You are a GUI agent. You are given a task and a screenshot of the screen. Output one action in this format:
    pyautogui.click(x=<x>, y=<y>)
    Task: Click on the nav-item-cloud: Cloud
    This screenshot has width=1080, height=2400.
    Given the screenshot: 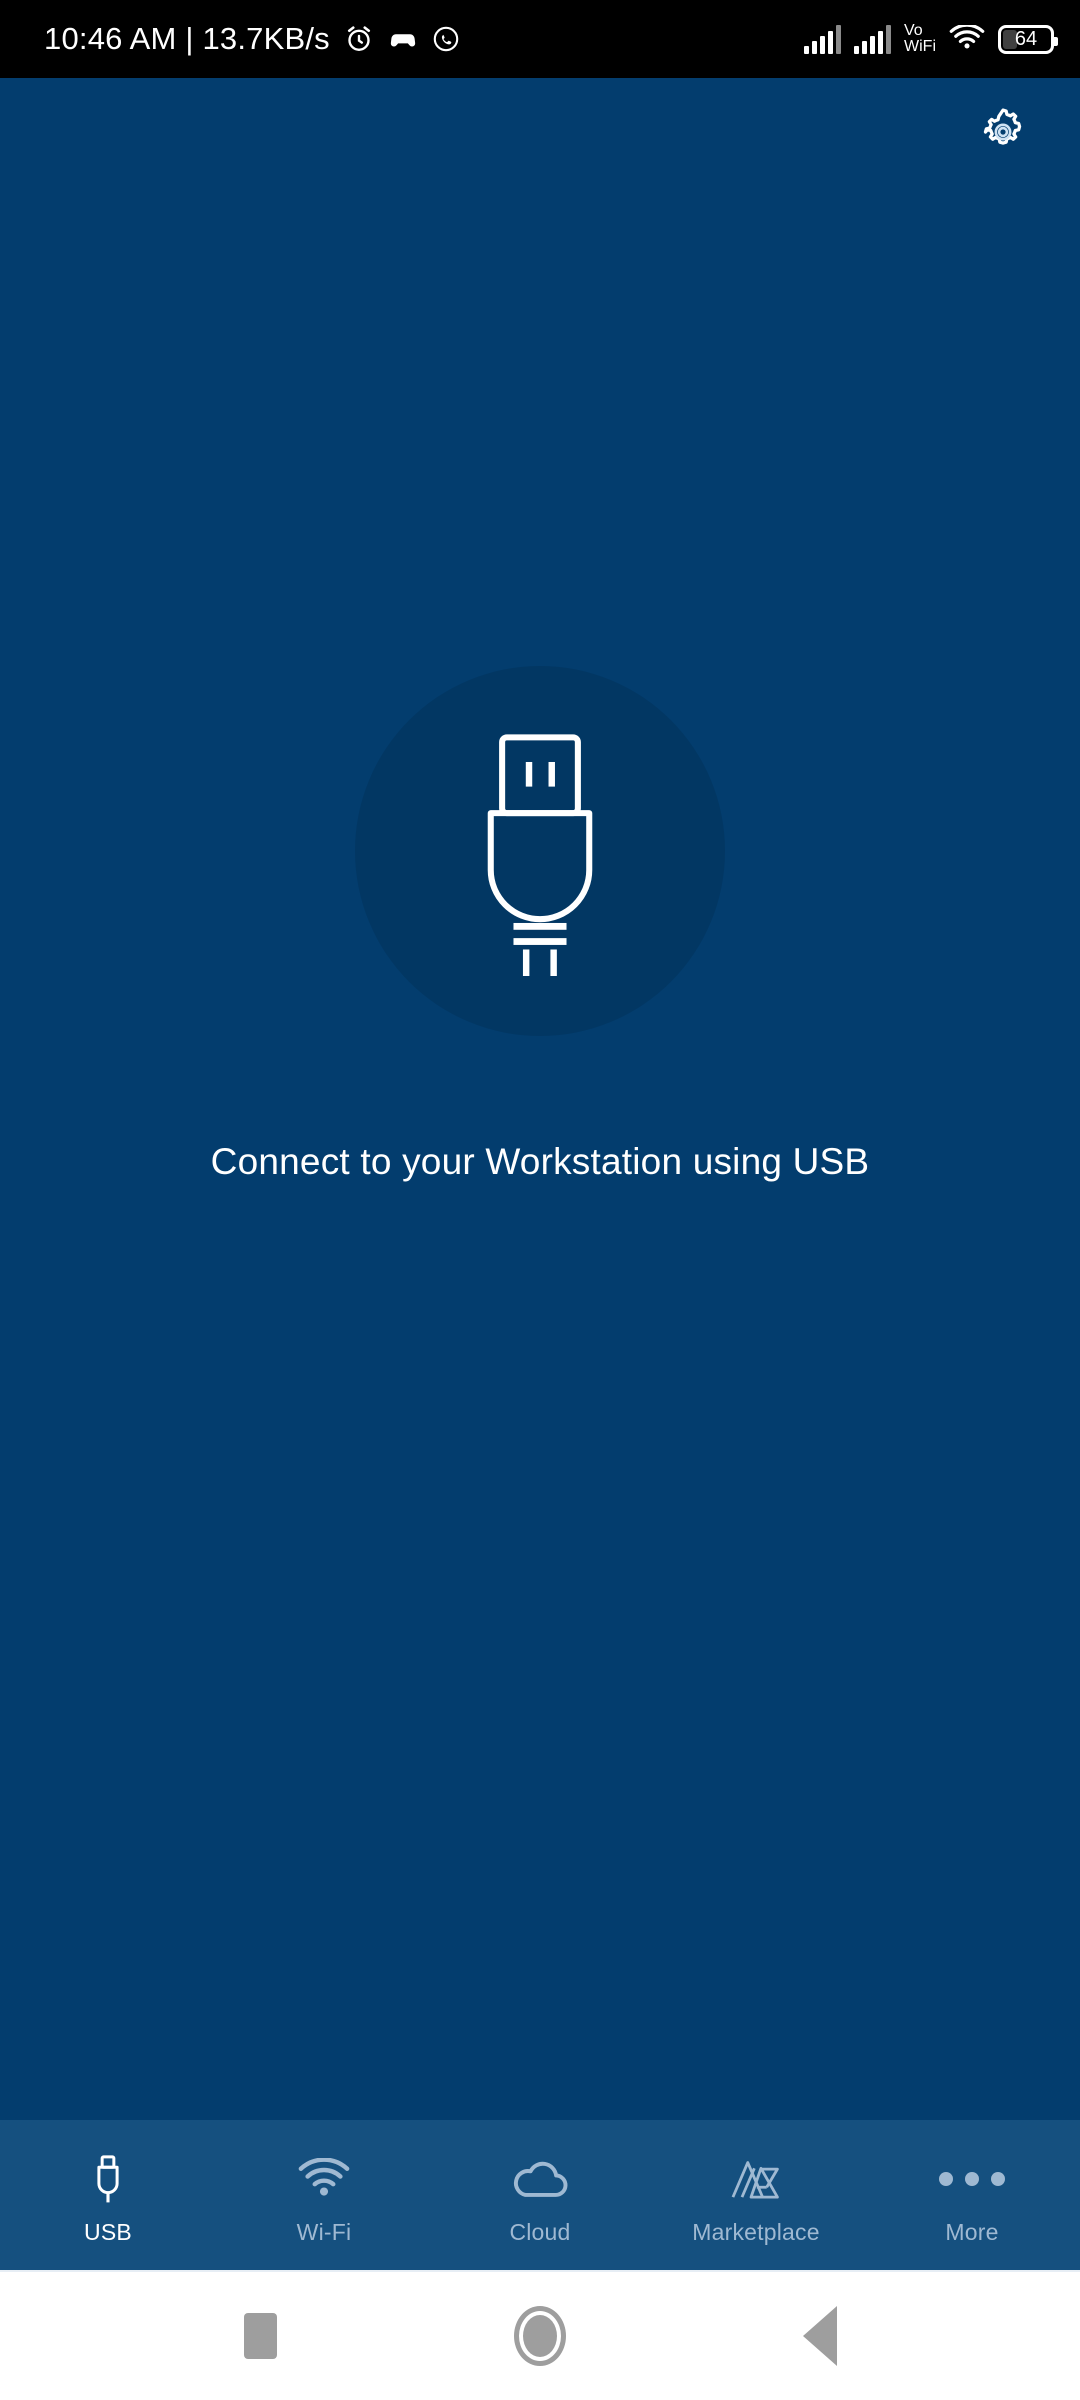 What is the action you would take?
    pyautogui.click(x=540, y=2195)
    